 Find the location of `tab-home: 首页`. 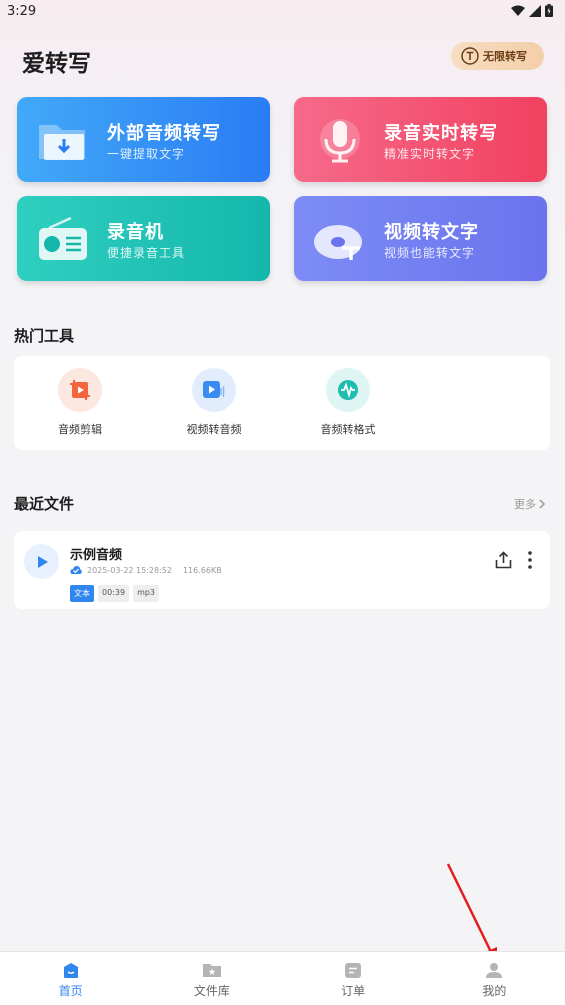

tab-home: 首页 is located at coordinates (70, 978).